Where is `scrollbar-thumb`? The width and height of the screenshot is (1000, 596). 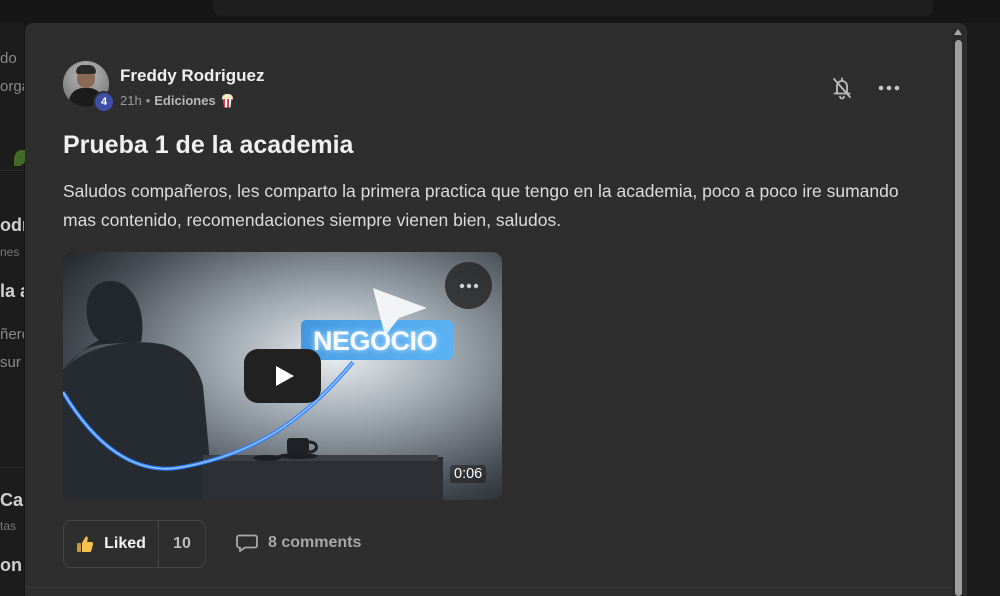 scrollbar-thumb is located at coordinates (958, 318).